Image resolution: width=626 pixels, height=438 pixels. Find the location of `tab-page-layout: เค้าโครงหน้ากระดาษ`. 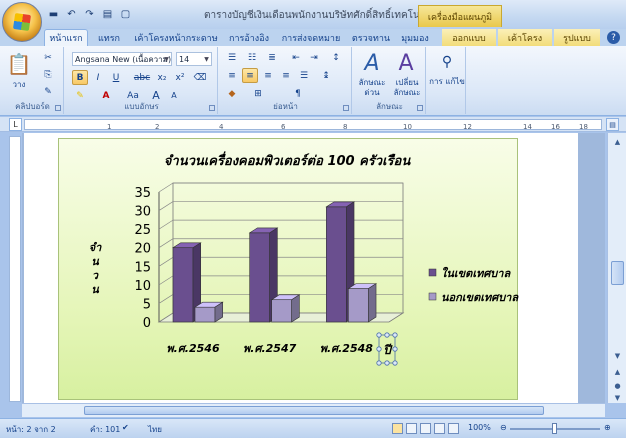

tab-page-layout: เค้าโครงหน้ากระดาษ is located at coordinates (176, 37).